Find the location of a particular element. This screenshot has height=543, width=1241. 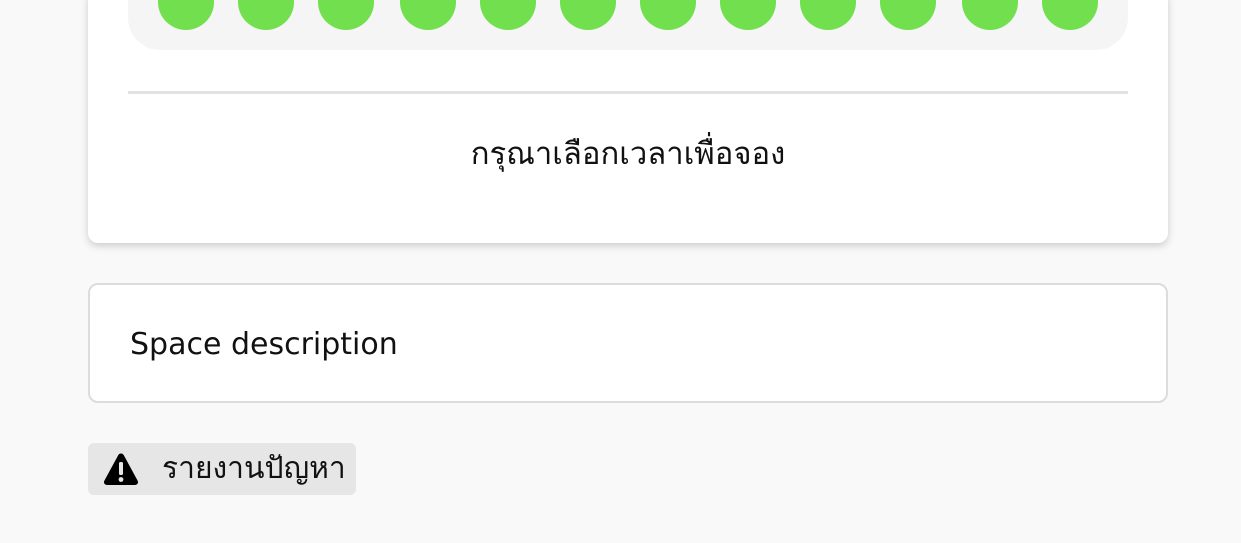

booking-prompt: กรุณาเลือกเวลาเพื่อจอง is located at coordinates (628, 154).